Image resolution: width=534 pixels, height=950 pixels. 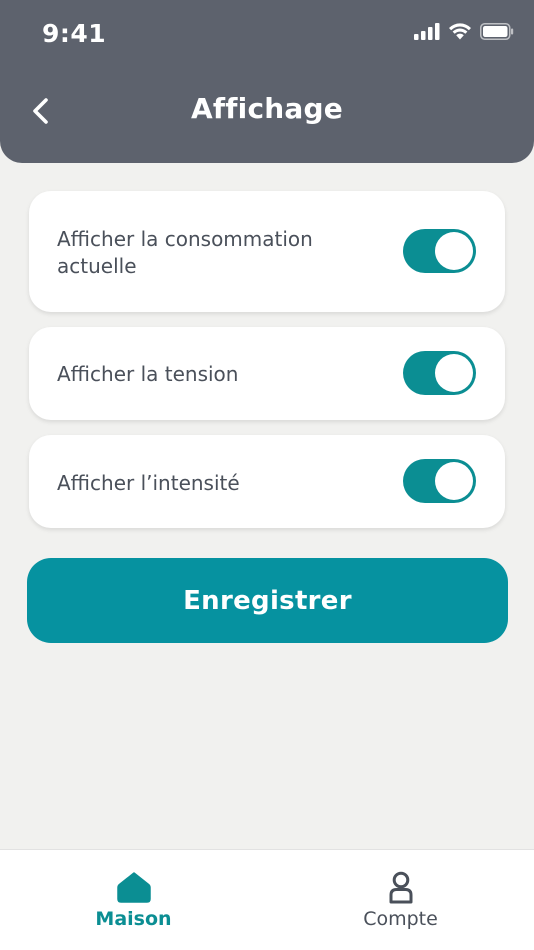 I want to click on user-icon, so click(x=400, y=887).